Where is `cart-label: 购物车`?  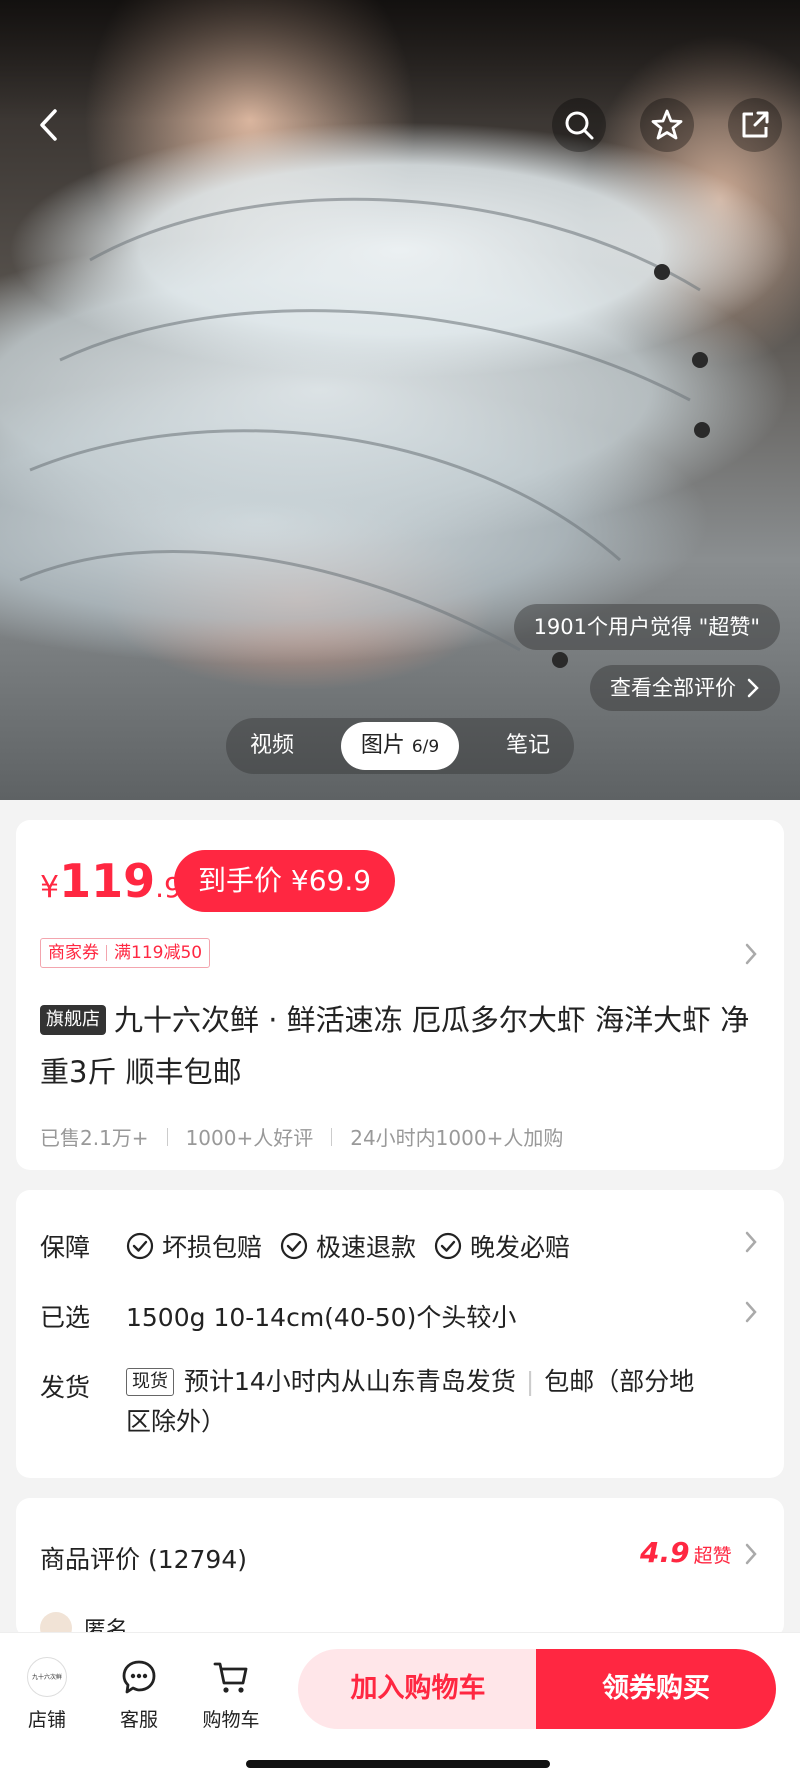
cart-label: 购物车 is located at coordinates (231, 1720).